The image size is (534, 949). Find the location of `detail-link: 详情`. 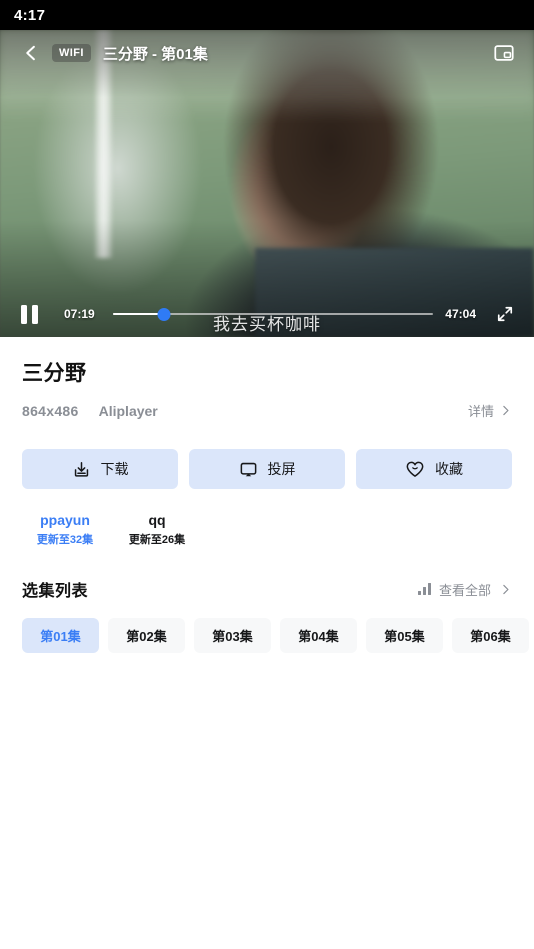

detail-link: 详情 is located at coordinates (490, 410).